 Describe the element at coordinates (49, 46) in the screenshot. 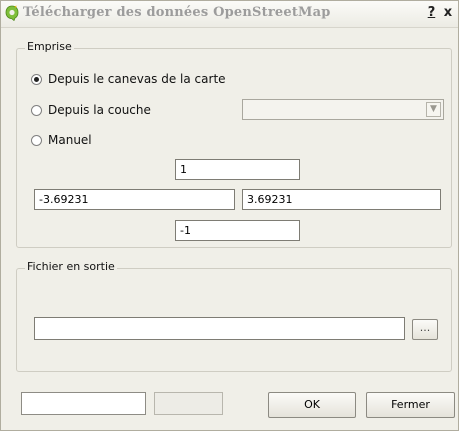

I see `extent-group-label: Emprise` at that location.